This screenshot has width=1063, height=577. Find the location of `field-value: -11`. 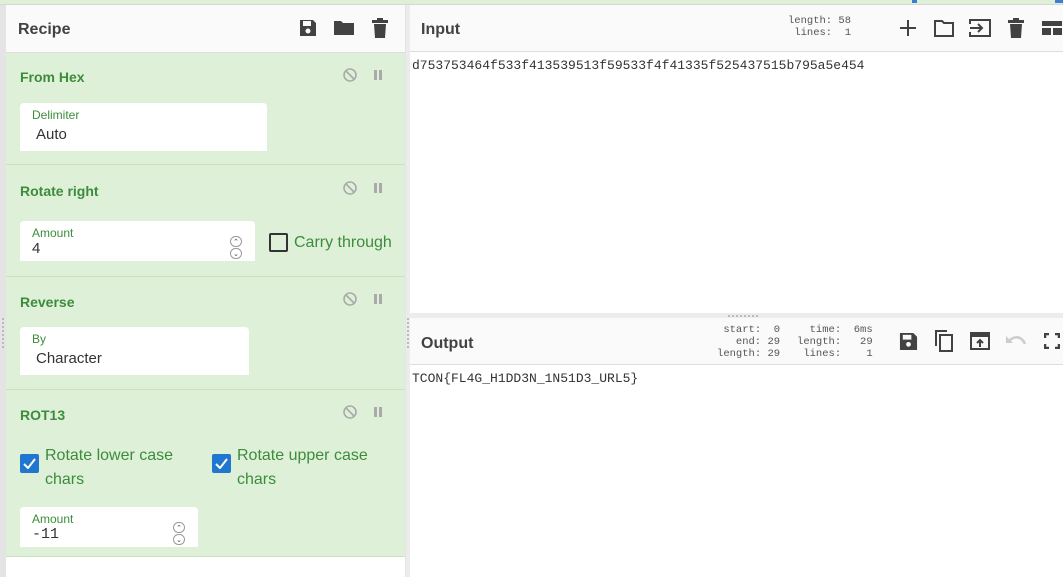

field-value: -11 is located at coordinates (46, 534).